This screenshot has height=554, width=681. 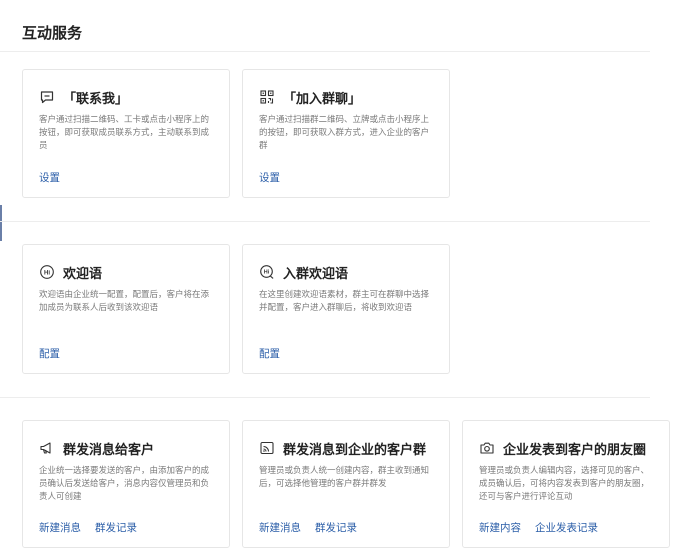 What do you see at coordinates (96, 99) in the screenshot?
I see `card-title: 「联系我」` at bounding box center [96, 99].